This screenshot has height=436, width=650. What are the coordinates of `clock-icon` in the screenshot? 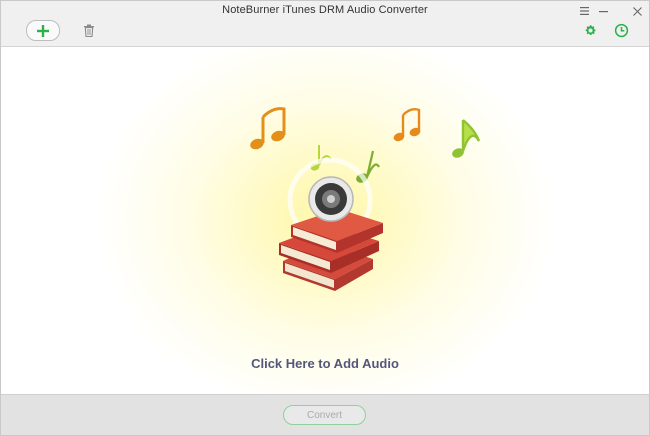 It's located at (621, 30).